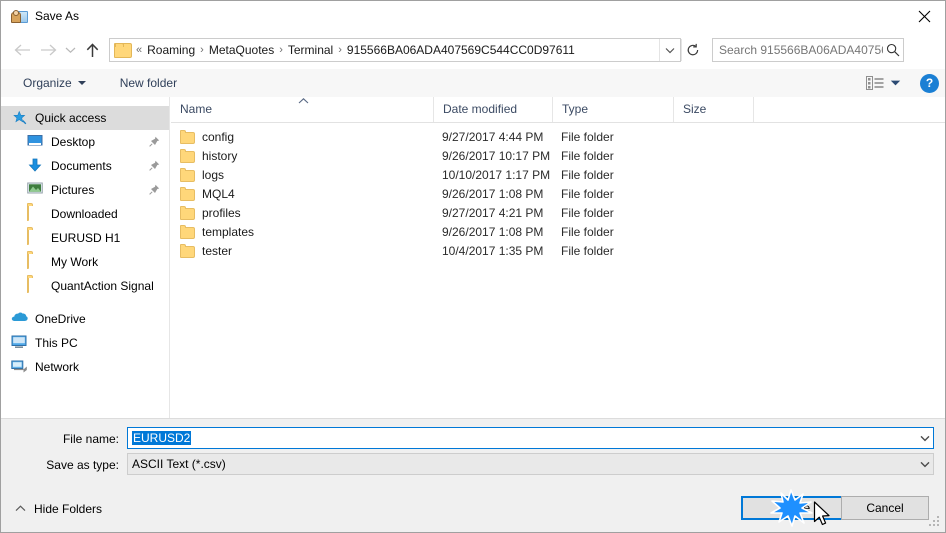 The height and width of the screenshot is (533, 946). What do you see at coordinates (57, 367) in the screenshot?
I see `sidebar-item-label: Network` at bounding box center [57, 367].